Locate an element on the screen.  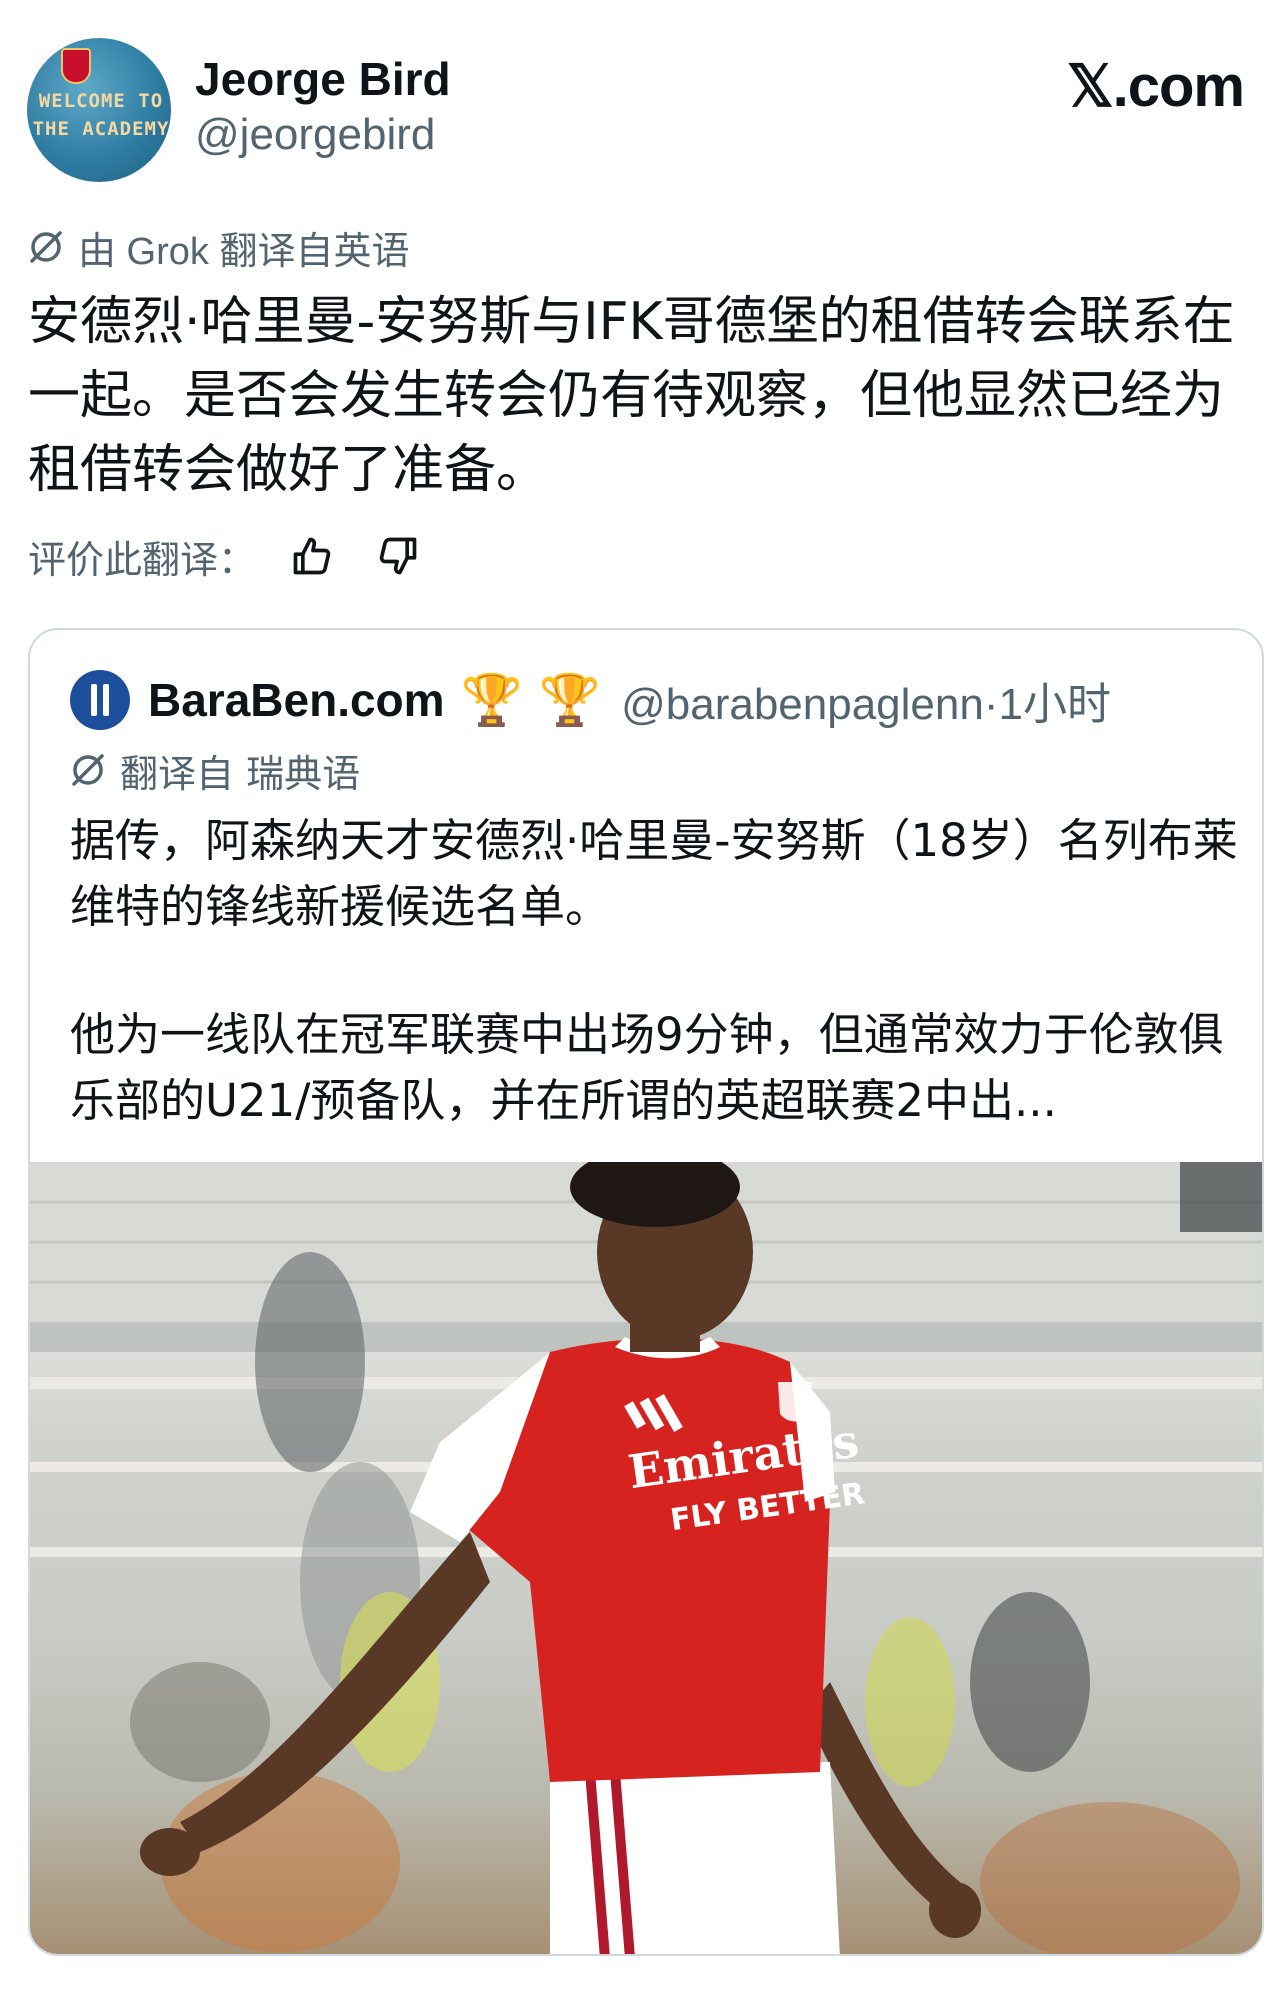
author-name: Jeorge Bird is located at coordinates (323, 79).